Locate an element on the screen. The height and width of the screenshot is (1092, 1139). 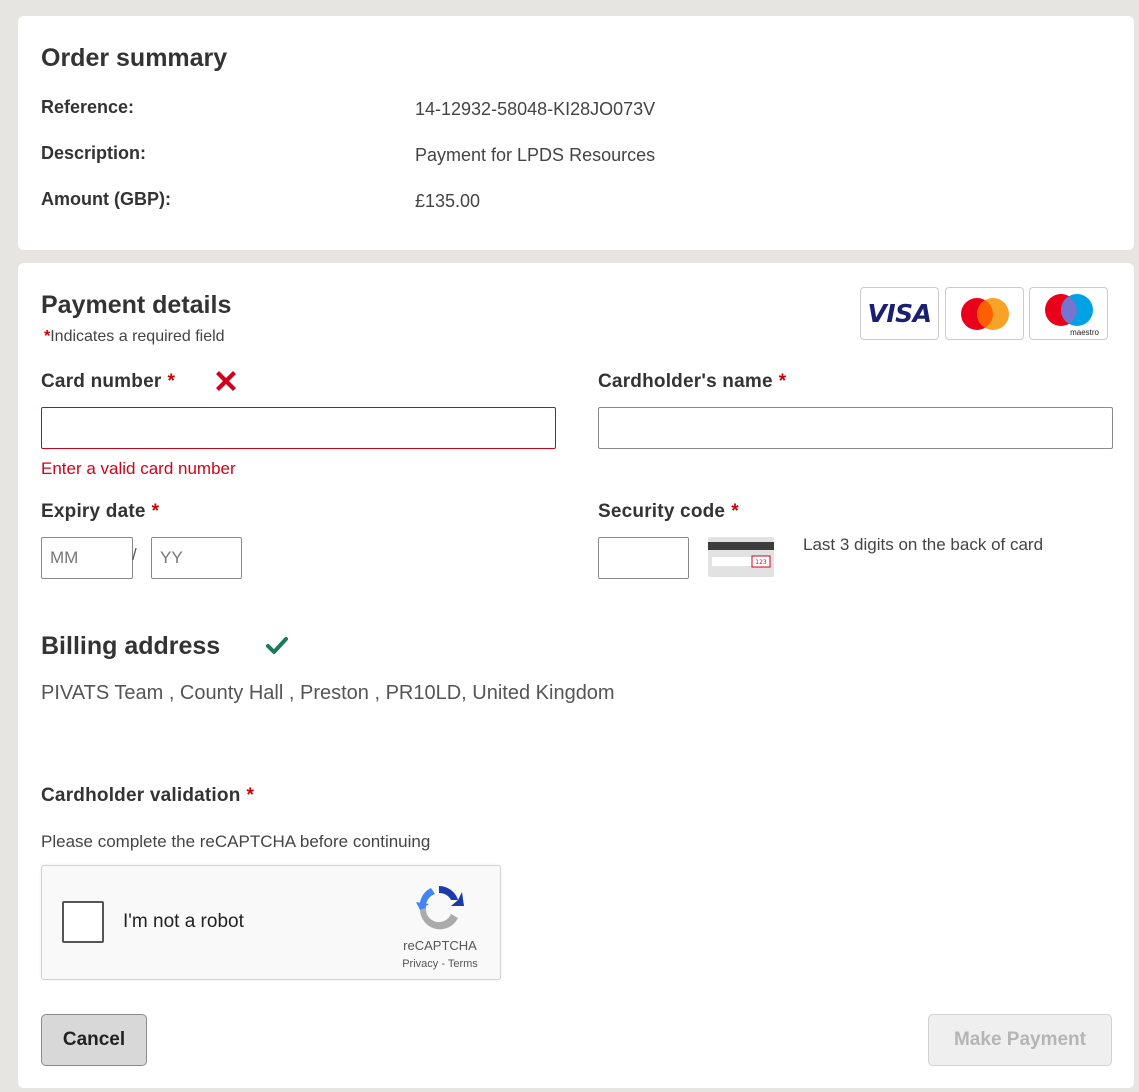
card-back-digits: 123 is located at coordinates (761, 562).